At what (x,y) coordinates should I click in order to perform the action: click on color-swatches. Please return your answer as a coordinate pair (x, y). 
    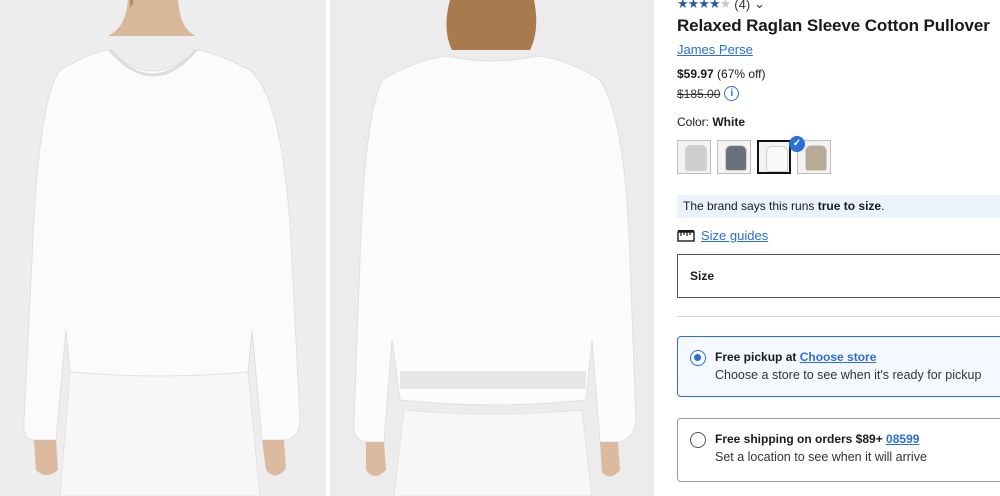
    Looking at the image, I should click on (754, 157).